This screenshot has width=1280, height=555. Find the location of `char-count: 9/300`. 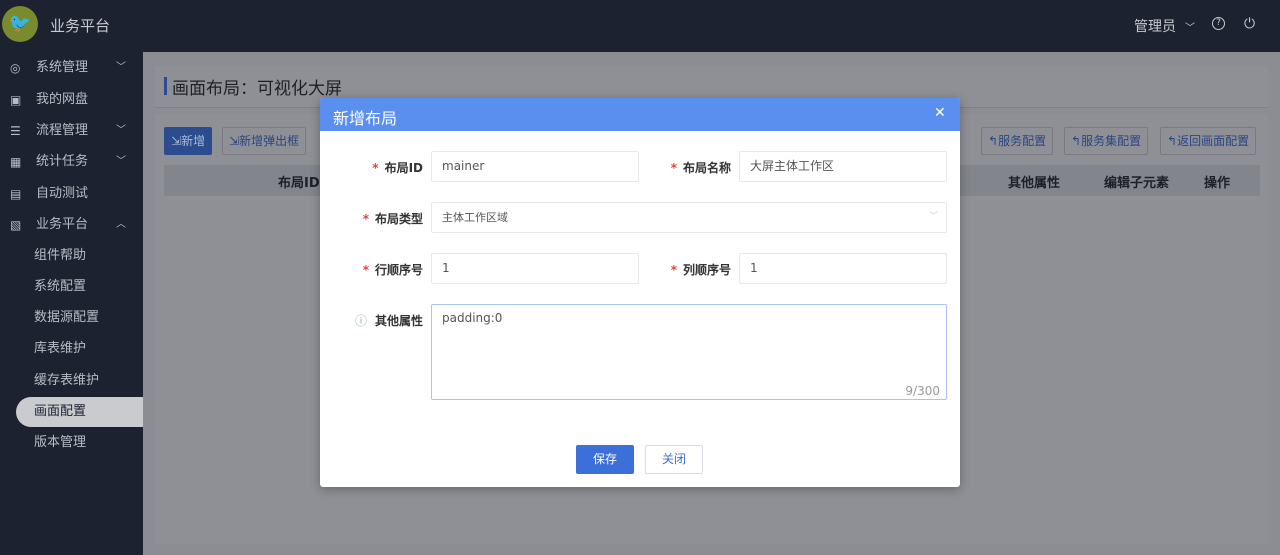

char-count: 9/300 is located at coordinates (922, 391).